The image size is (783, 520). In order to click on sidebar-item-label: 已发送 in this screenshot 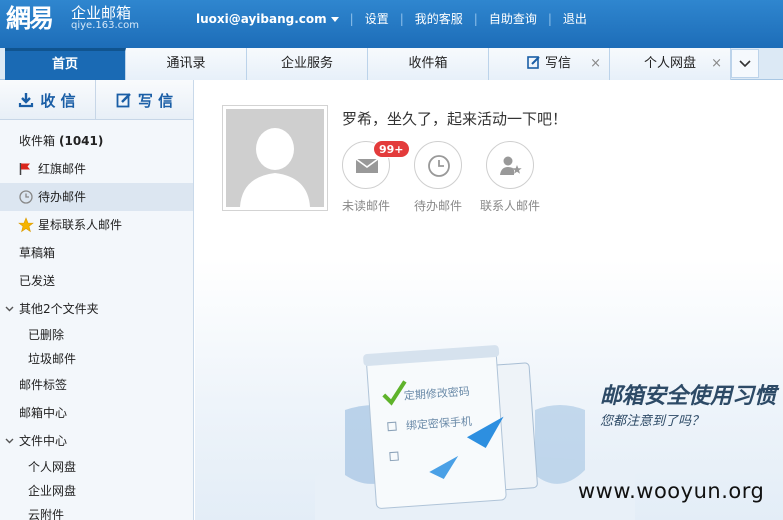, I will do `click(37, 281)`.